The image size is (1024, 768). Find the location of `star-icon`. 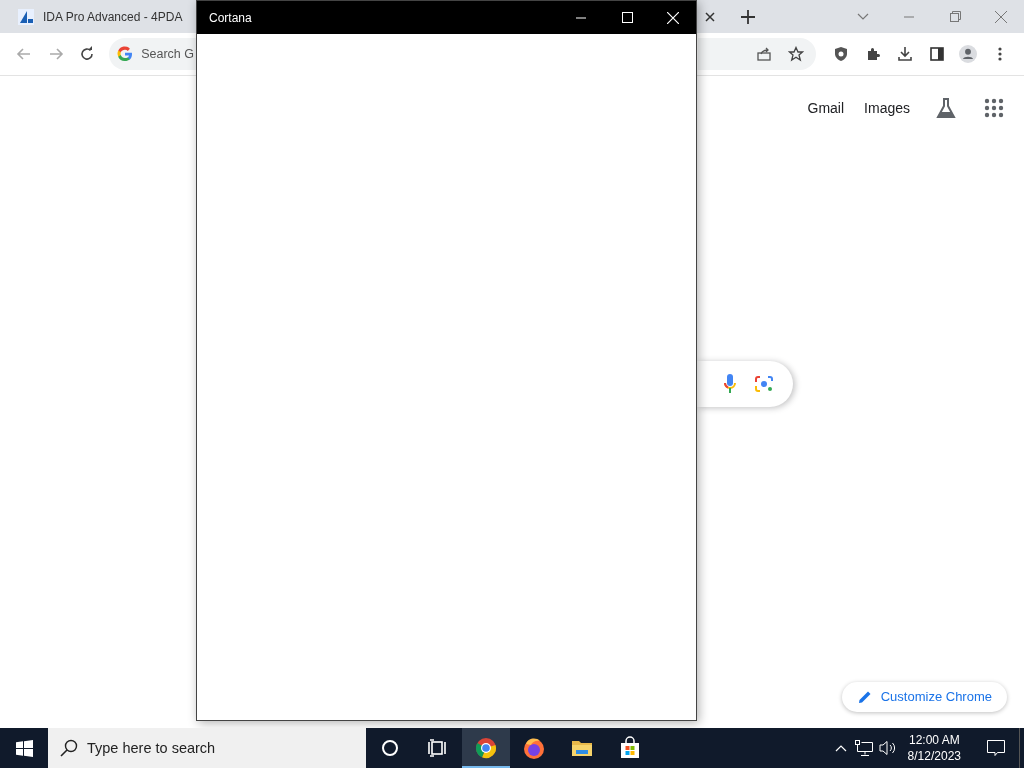

star-icon is located at coordinates (795, 54).